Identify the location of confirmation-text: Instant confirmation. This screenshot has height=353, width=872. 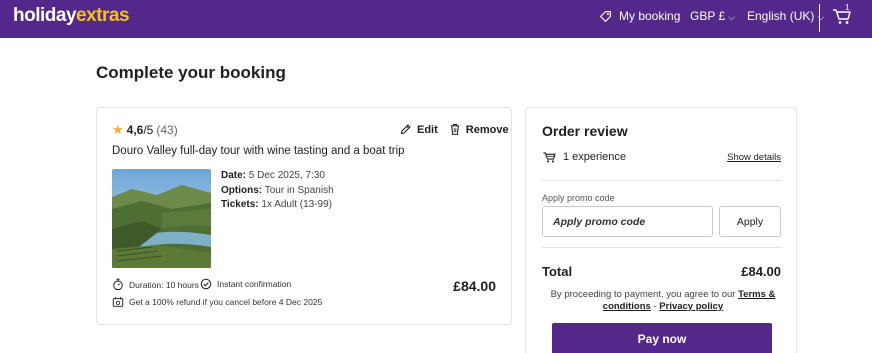
(254, 284).